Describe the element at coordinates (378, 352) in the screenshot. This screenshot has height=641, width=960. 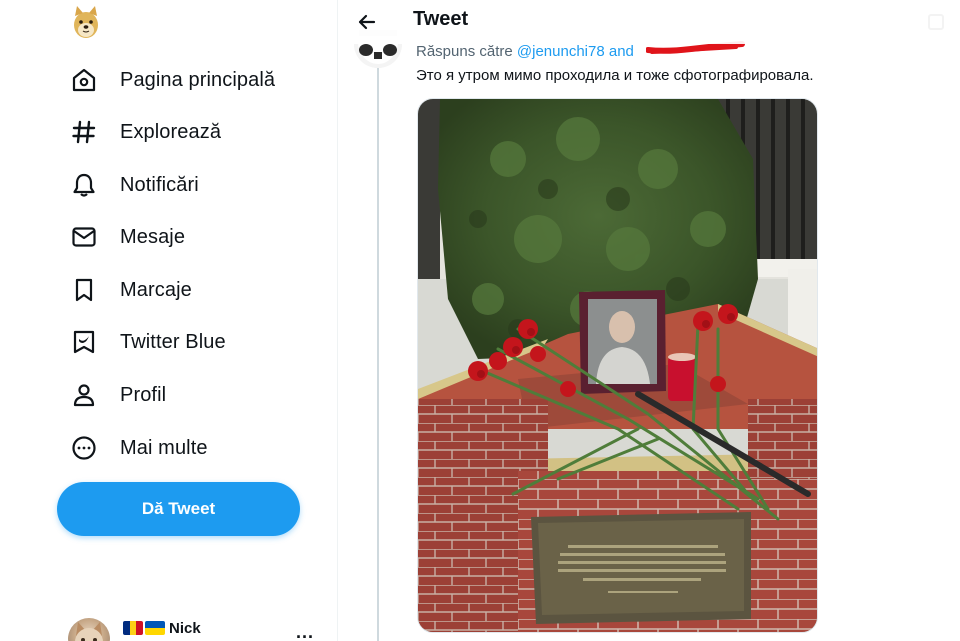
I see `thread-line` at that location.